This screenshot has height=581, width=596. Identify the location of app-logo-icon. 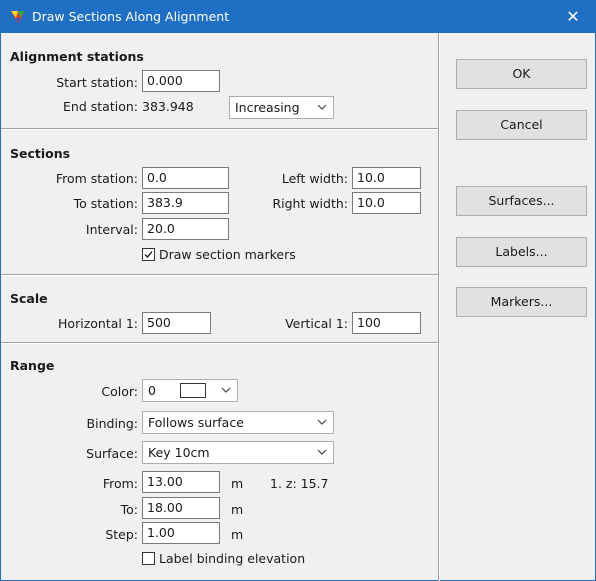
(18, 17).